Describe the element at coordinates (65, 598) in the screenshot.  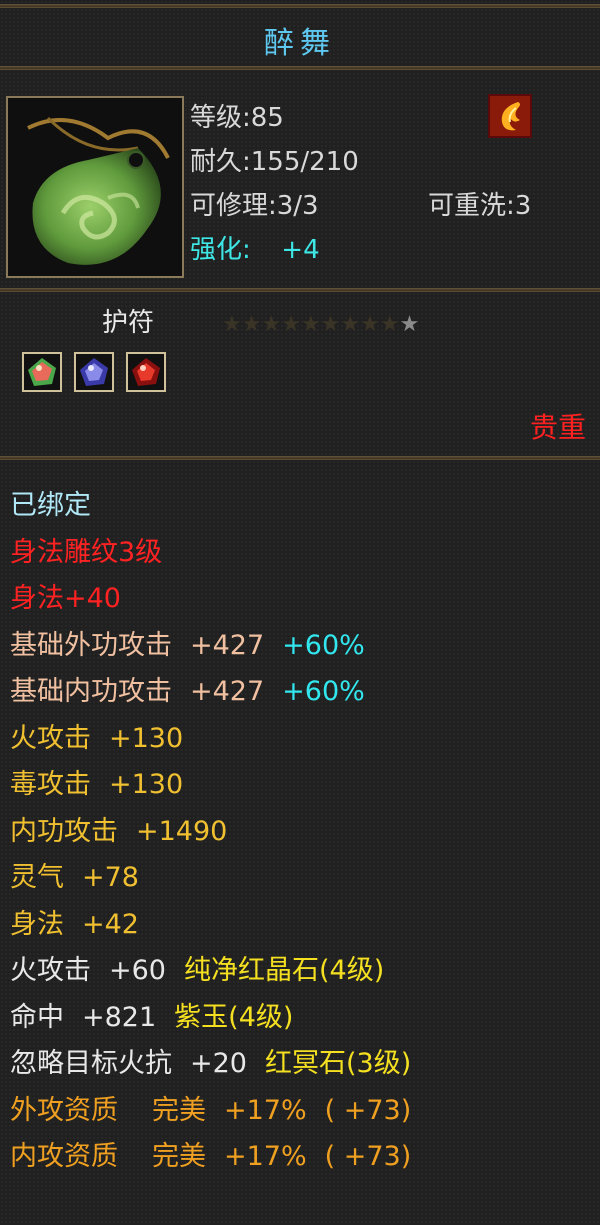
I see `attr-row: 身法+40` at that location.